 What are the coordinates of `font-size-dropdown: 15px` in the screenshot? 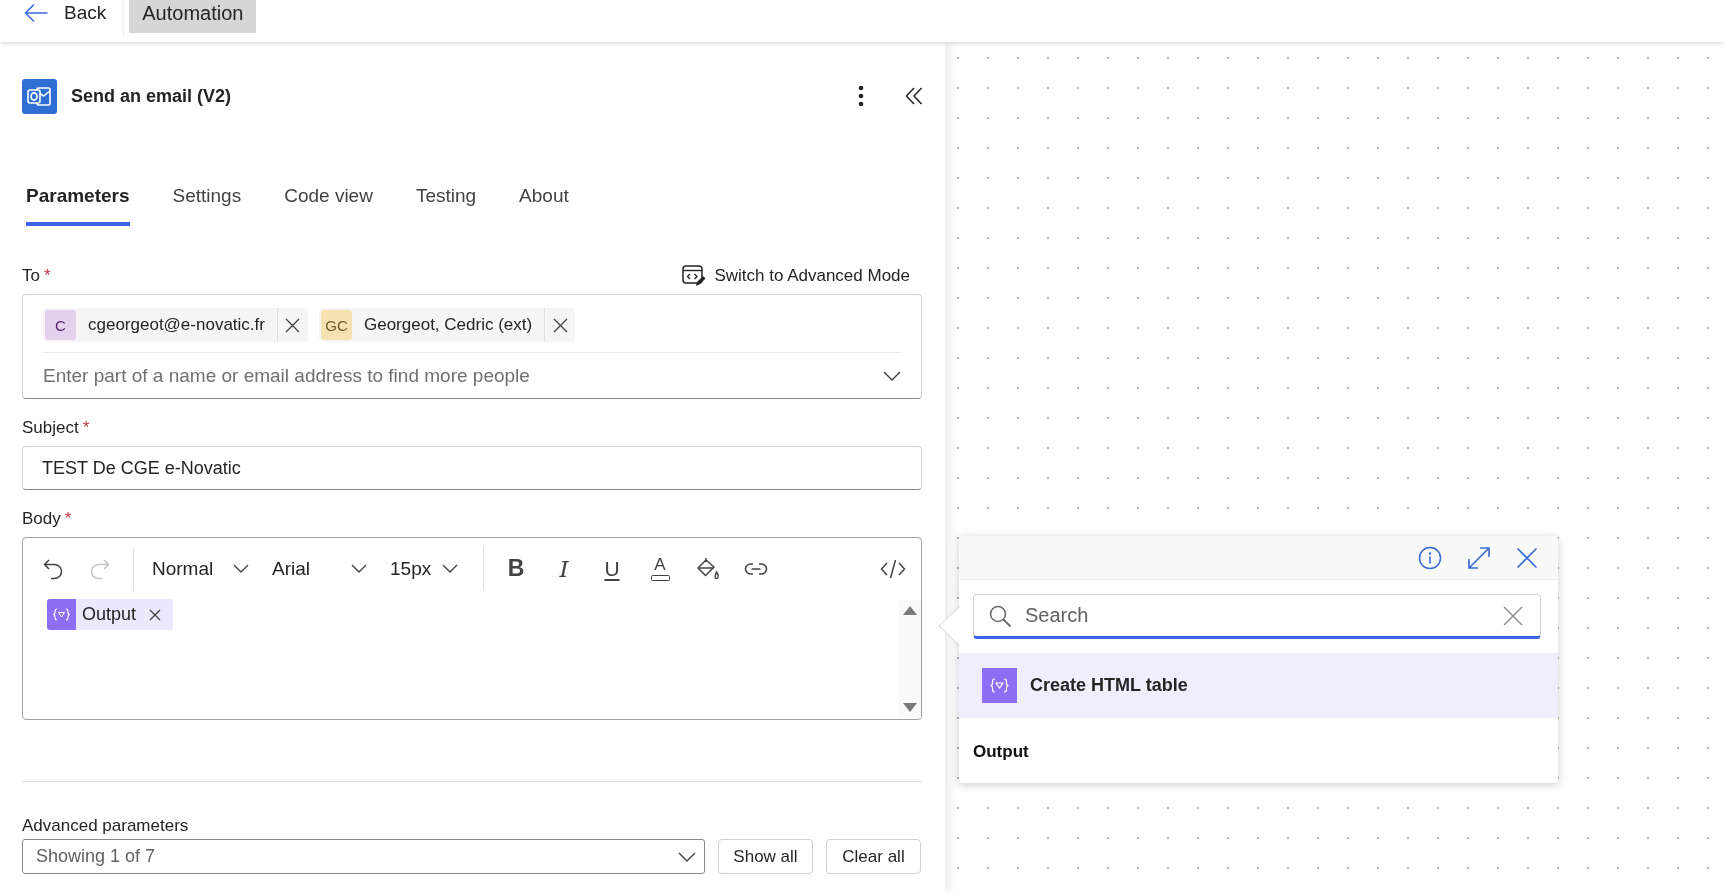 It's located at (424, 568).